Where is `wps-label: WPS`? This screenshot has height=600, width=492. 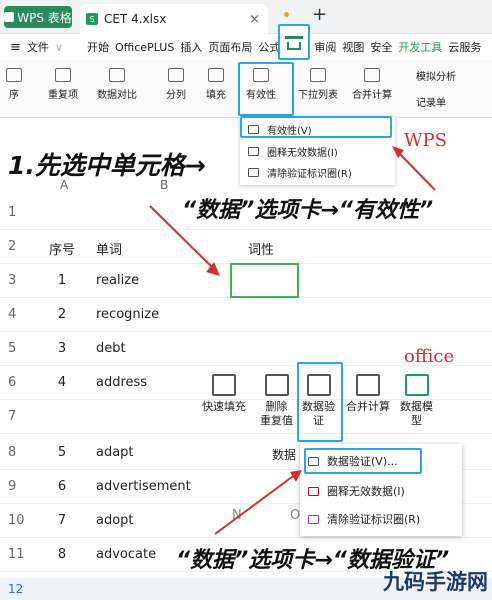
wps-label: WPS is located at coordinates (425, 140).